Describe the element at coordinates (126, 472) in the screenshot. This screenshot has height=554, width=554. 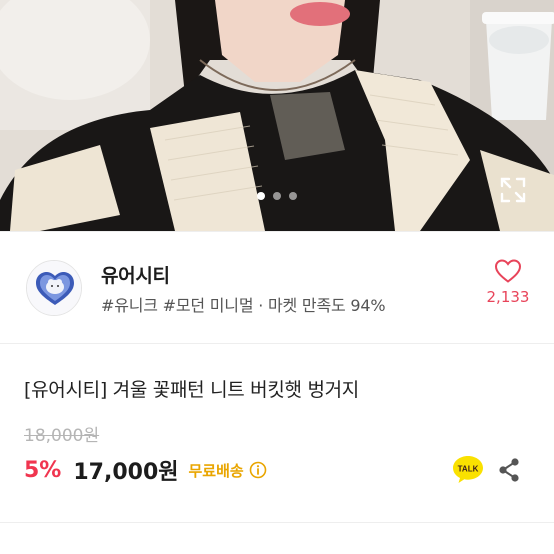
I see `sale-price: 17,000원` at that location.